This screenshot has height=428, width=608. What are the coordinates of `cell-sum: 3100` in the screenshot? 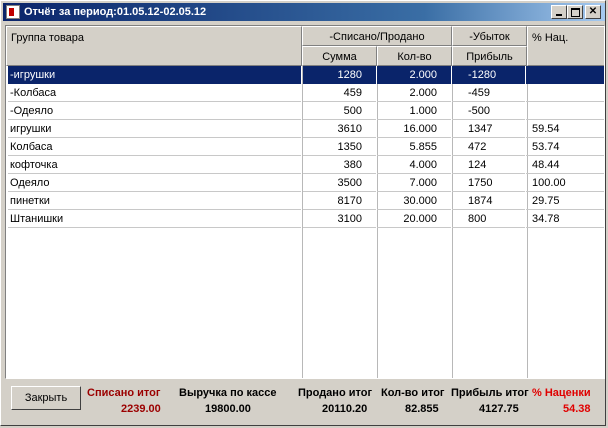 It's located at (339, 219).